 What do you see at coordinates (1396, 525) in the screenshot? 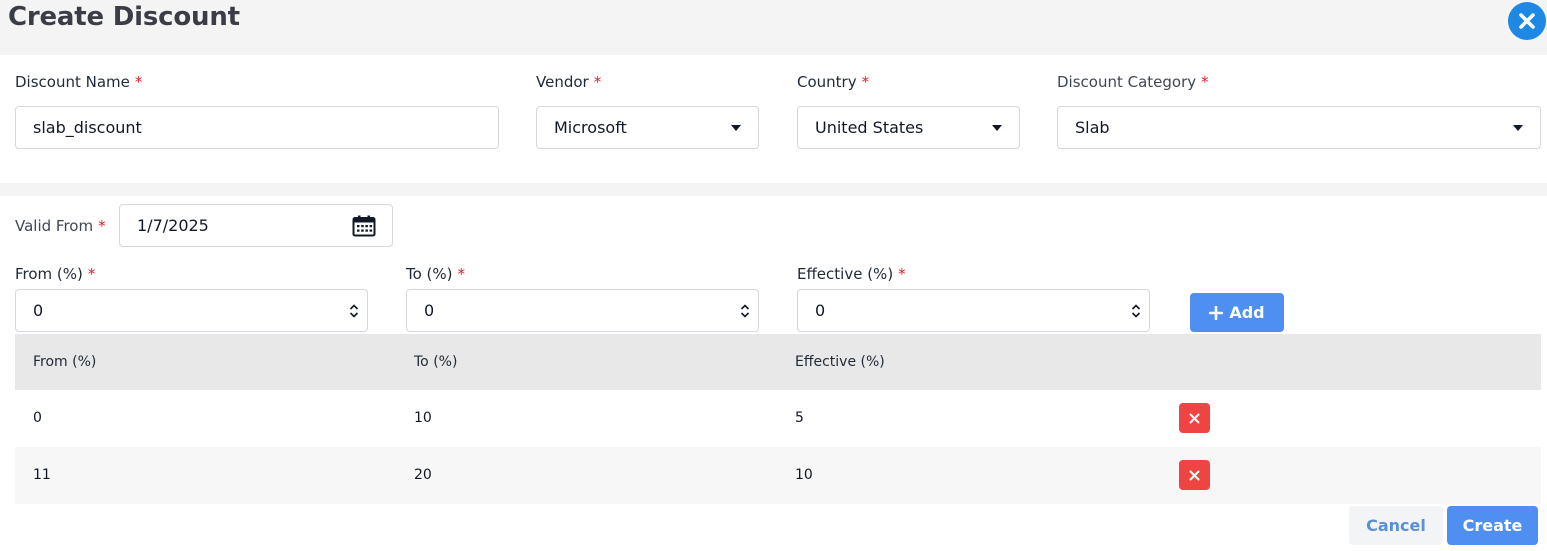
I see `cancel-button: Cancel` at bounding box center [1396, 525].